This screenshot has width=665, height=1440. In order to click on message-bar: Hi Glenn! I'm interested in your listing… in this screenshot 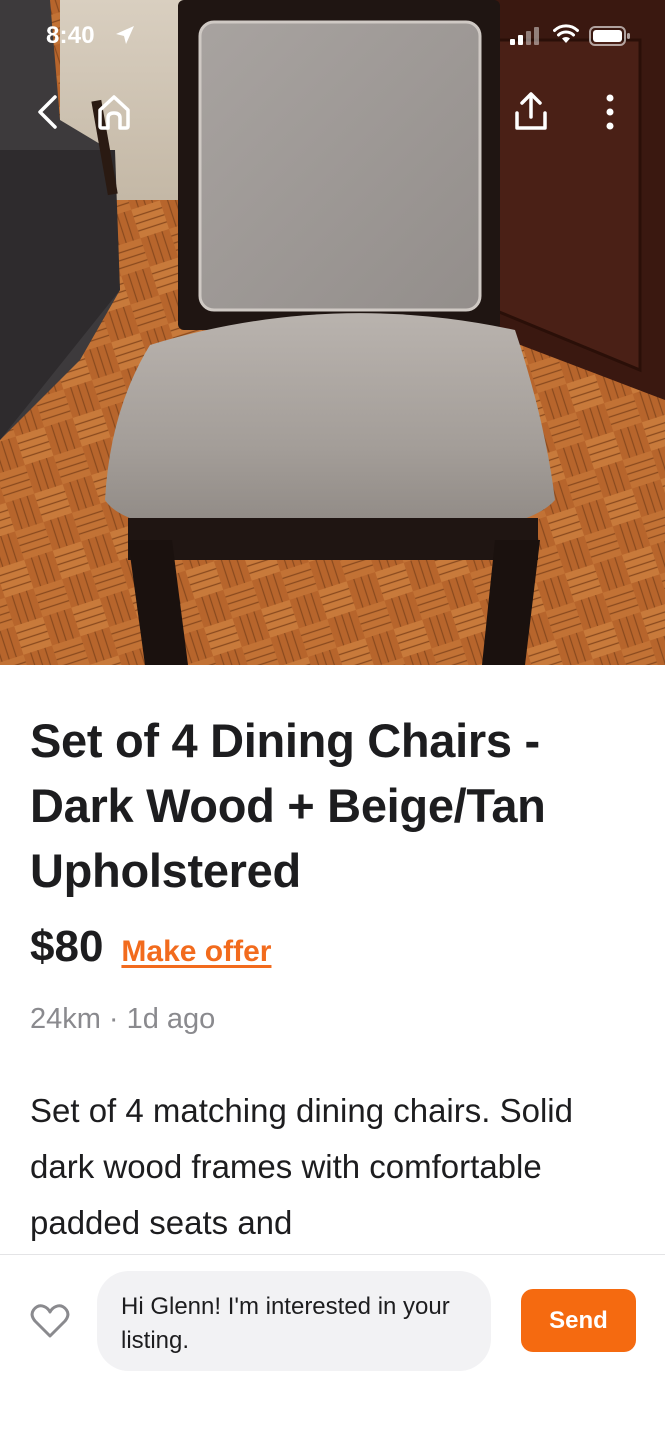, I will do `click(332, 1347)`.